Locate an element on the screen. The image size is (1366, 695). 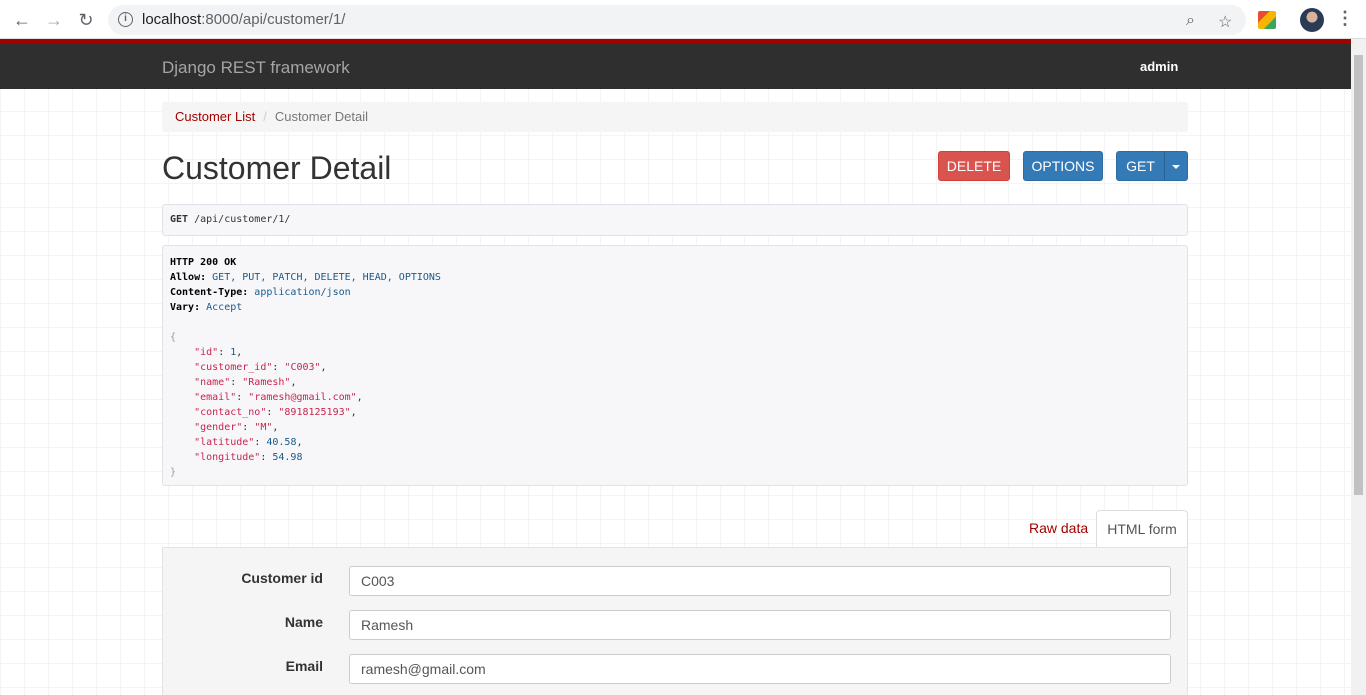
json-value: 40.58 is located at coordinates (281, 442).